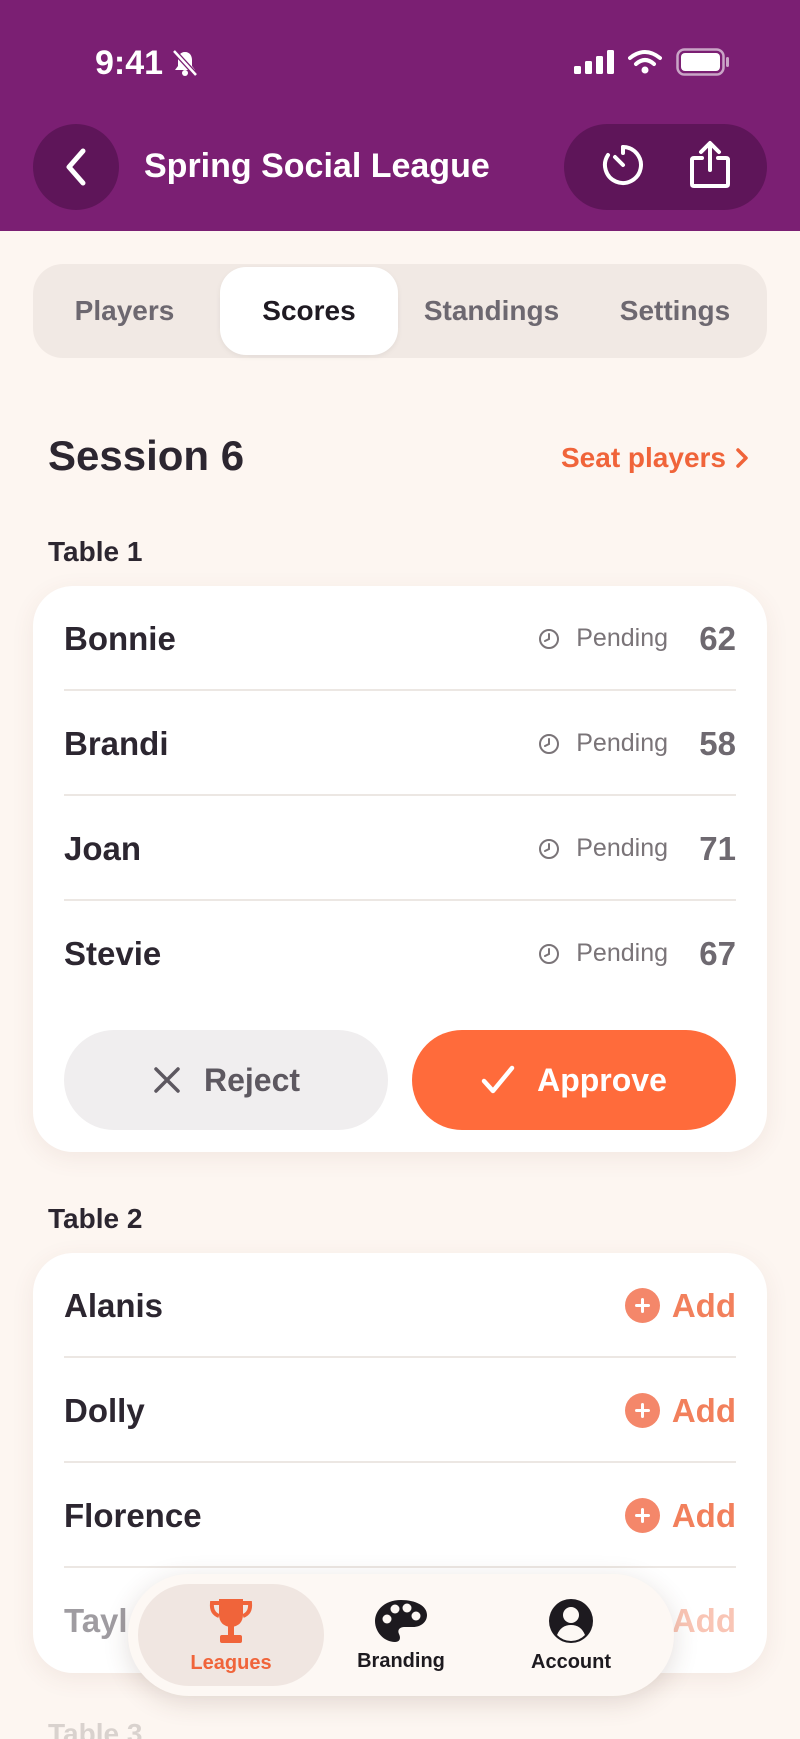  What do you see at coordinates (717, 848) in the screenshot?
I see `score-value: 71` at bounding box center [717, 848].